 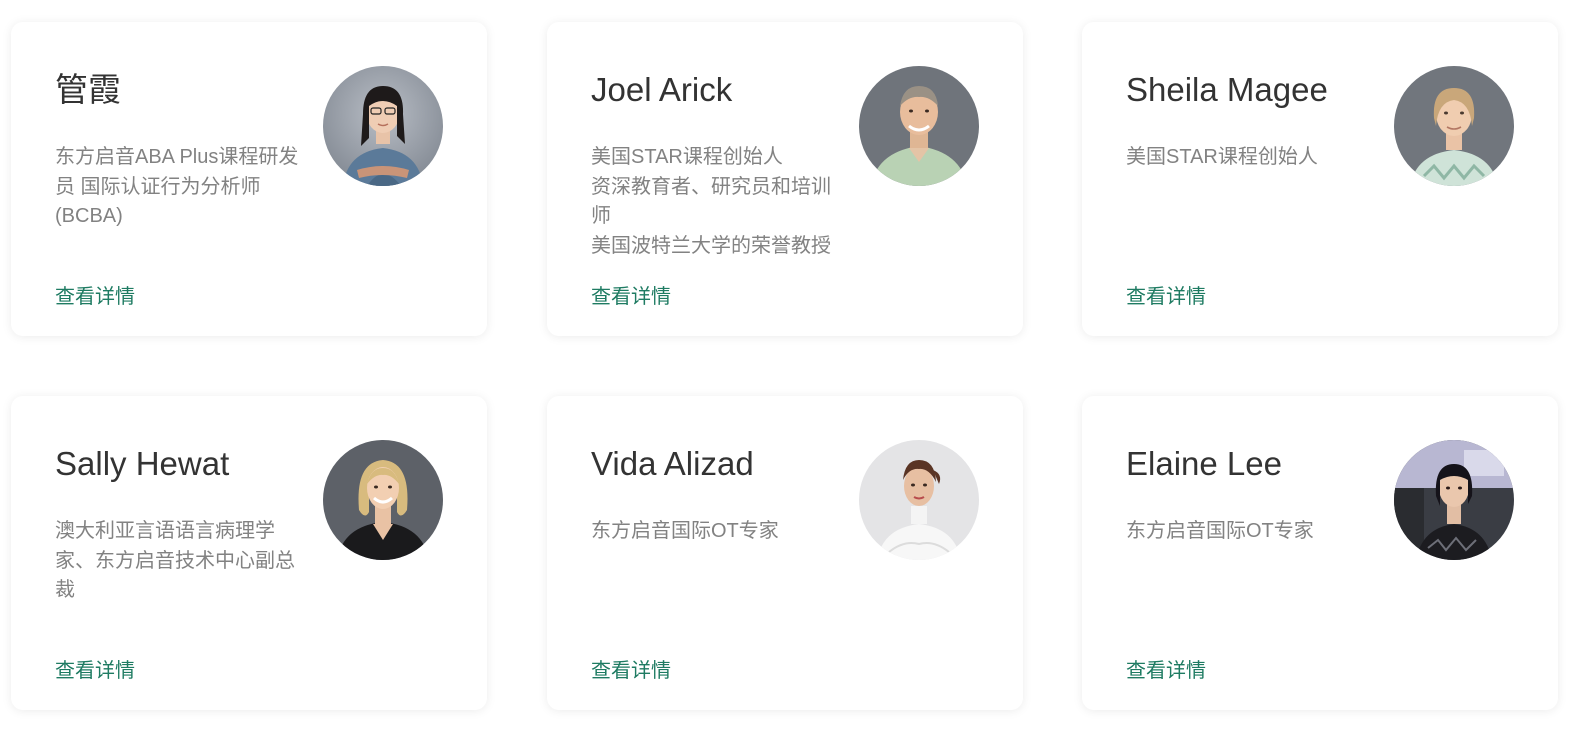 I want to click on expert-name: 管霞, so click(x=88, y=89).